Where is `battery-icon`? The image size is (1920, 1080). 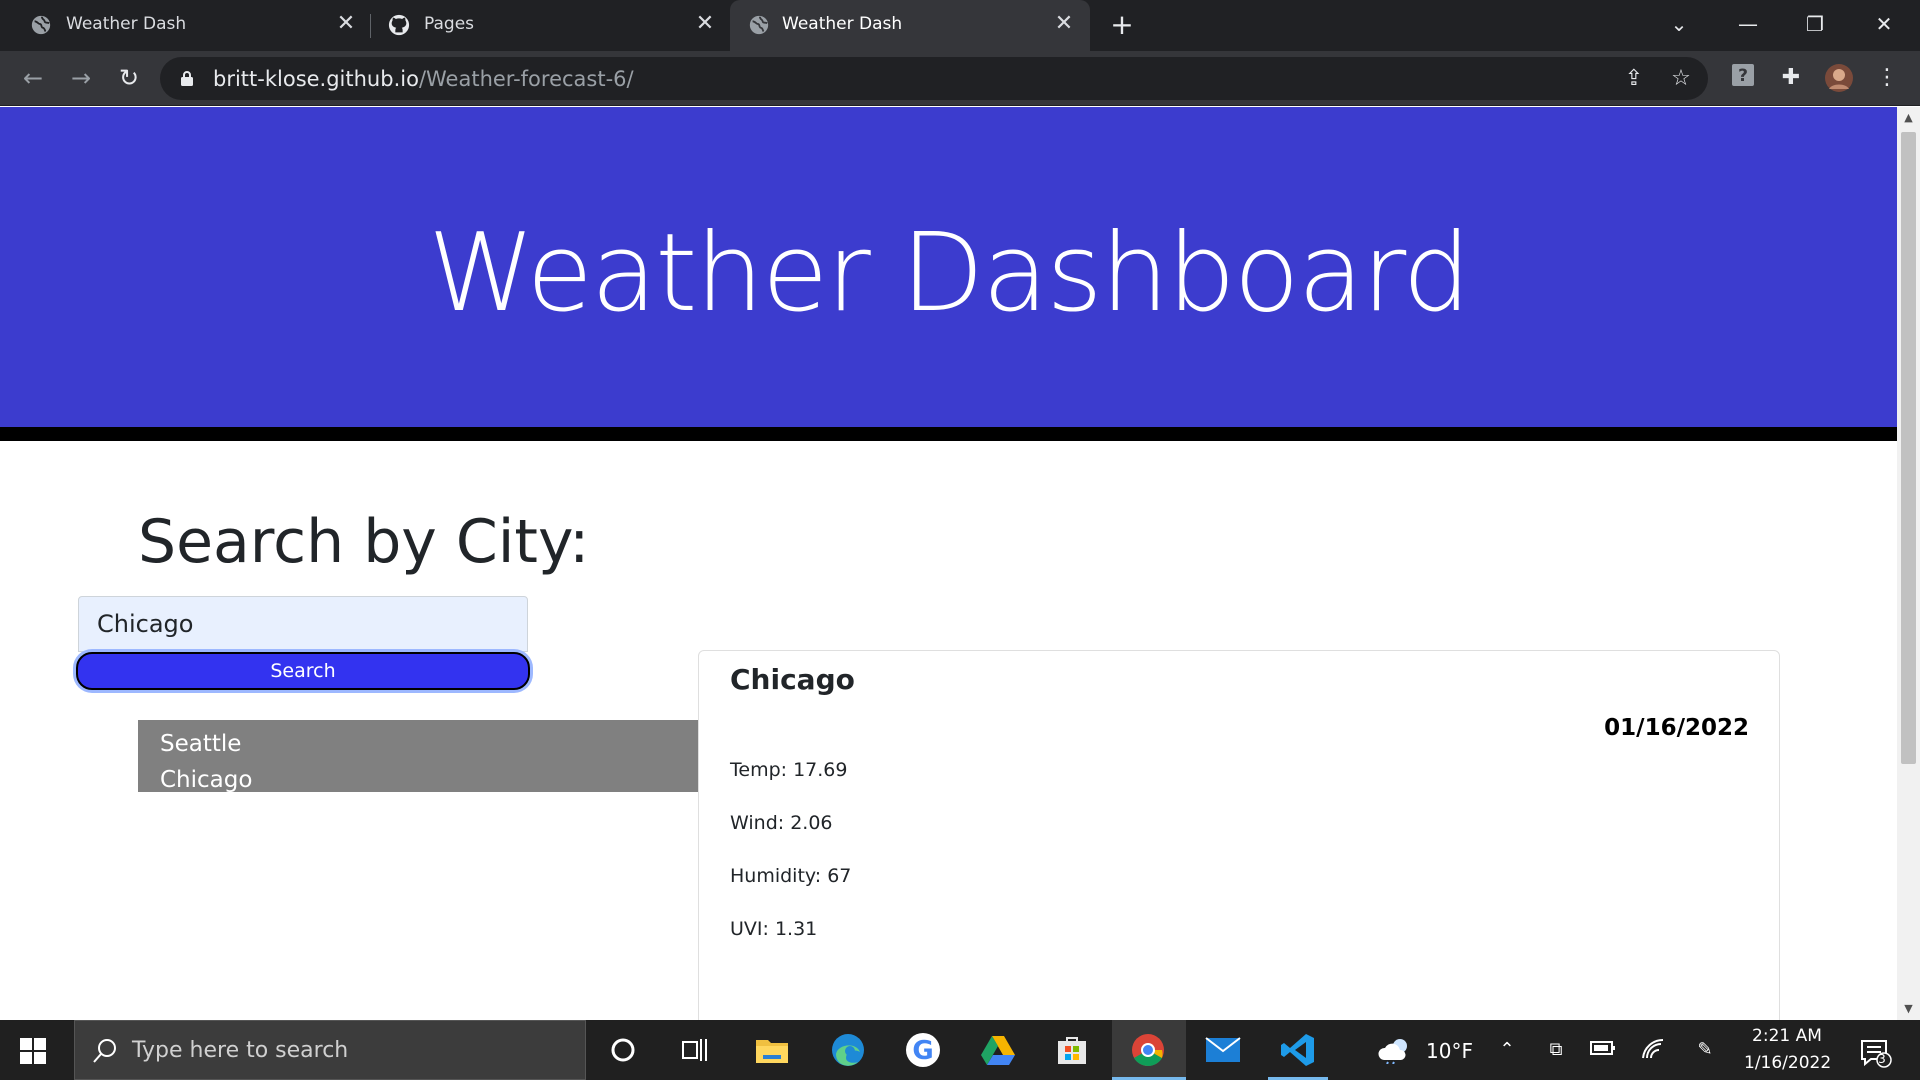
battery-icon is located at coordinates (1603, 1050).